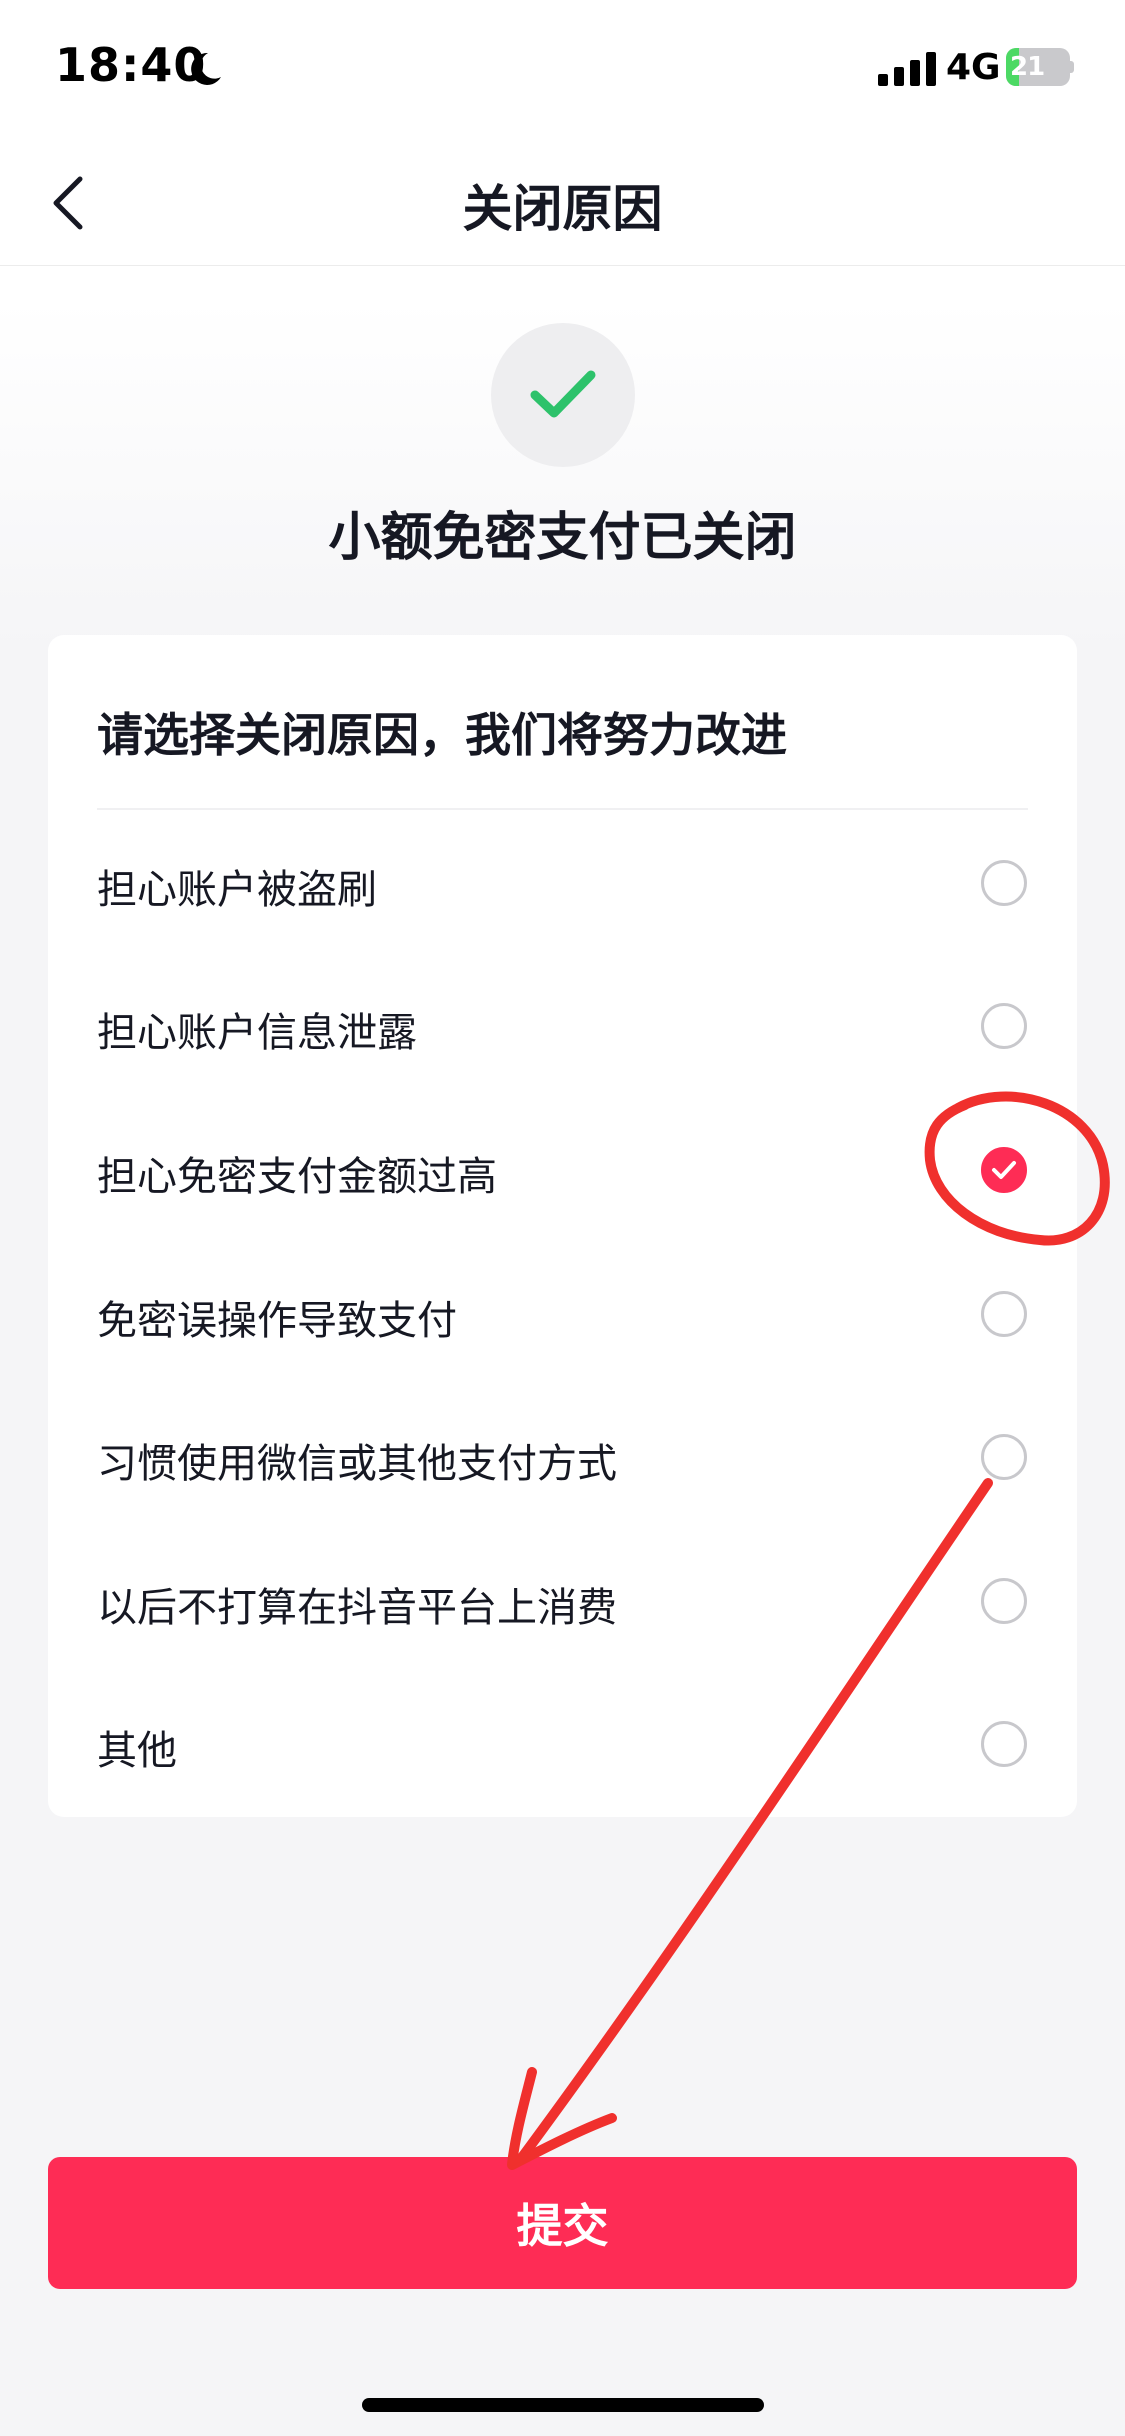 The width and height of the screenshot is (1125, 2436). What do you see at coordinates (973, 67) in the screenshot?
I see `network-label: 4G` at bounding box center [973, 67].